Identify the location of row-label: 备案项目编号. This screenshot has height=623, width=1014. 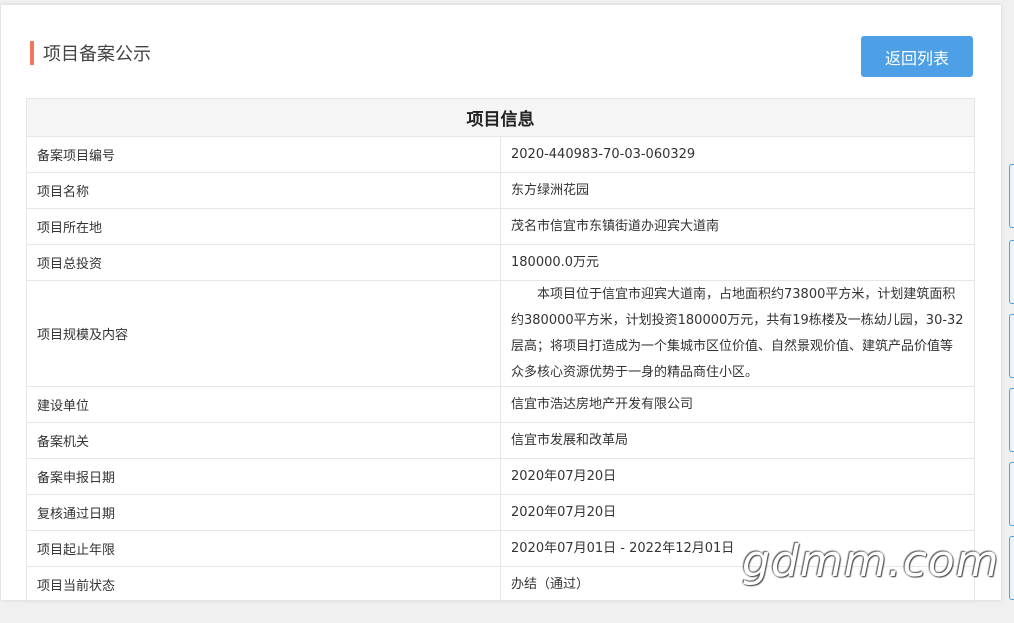
(263, 154).